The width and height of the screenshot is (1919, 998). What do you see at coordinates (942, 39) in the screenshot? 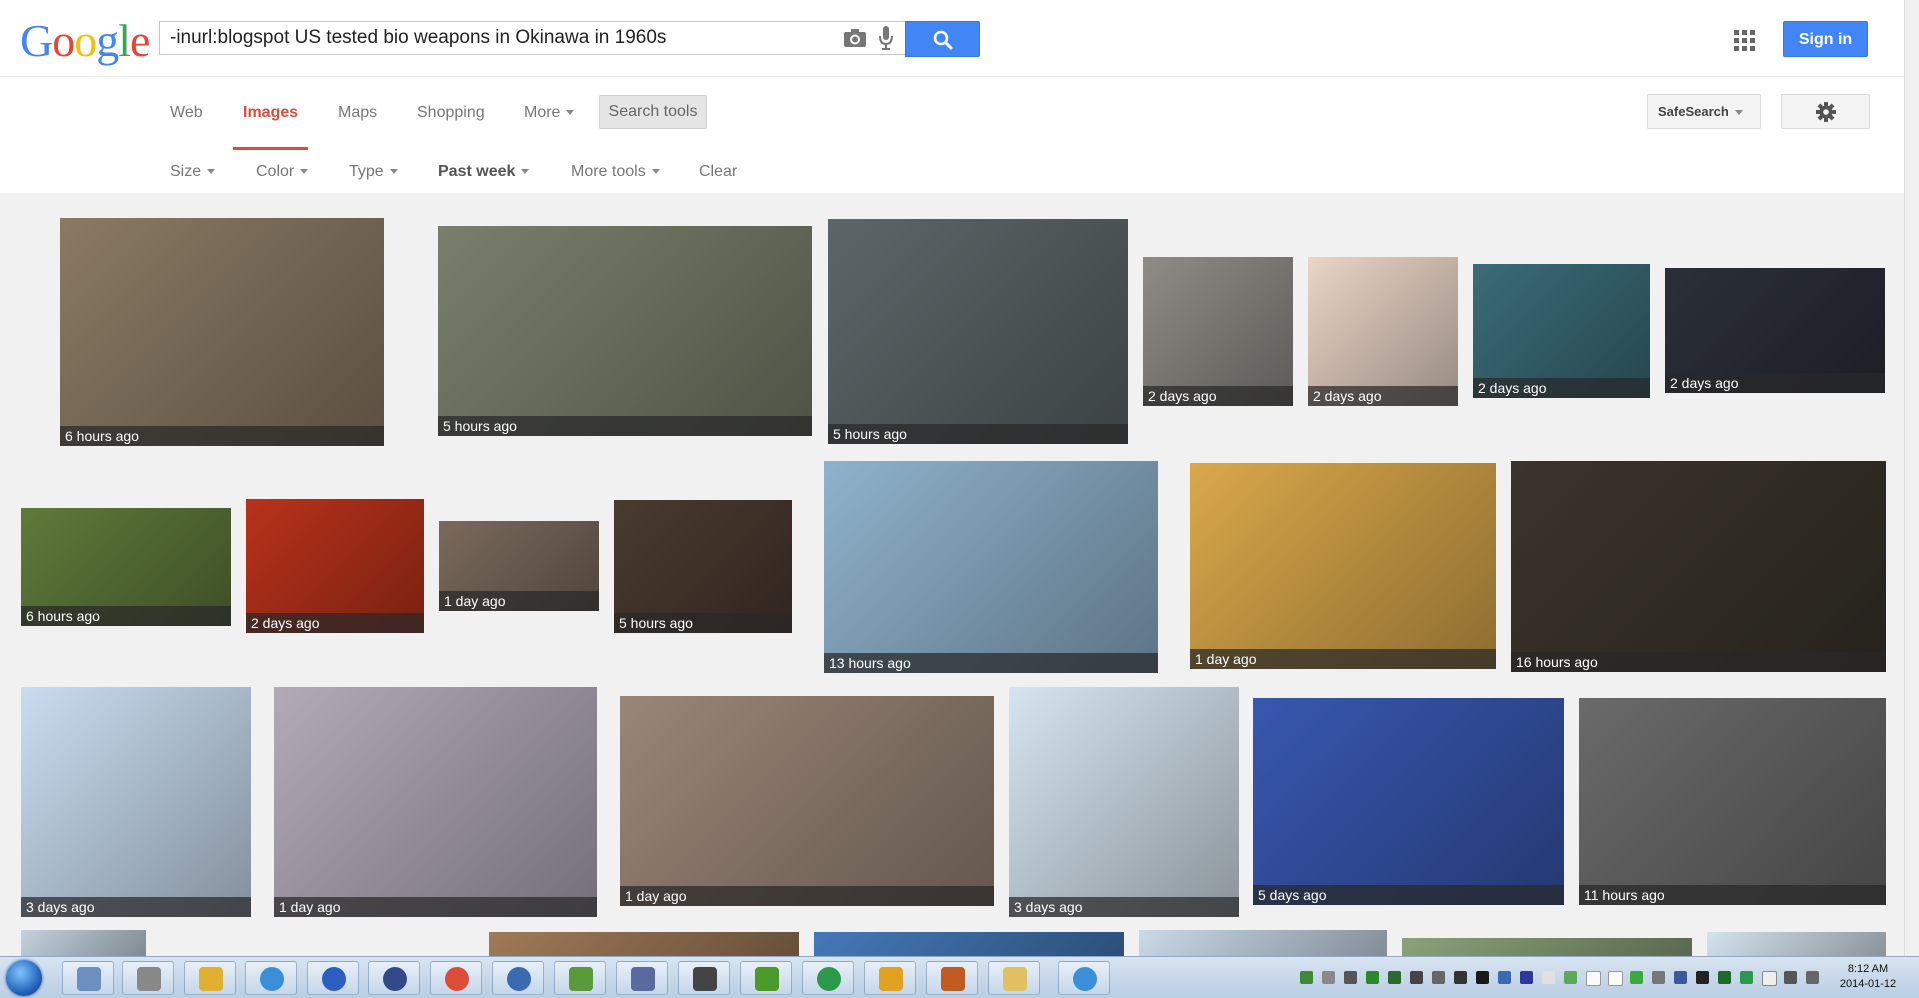
I see `search-button` at bounding box center [942, 39].